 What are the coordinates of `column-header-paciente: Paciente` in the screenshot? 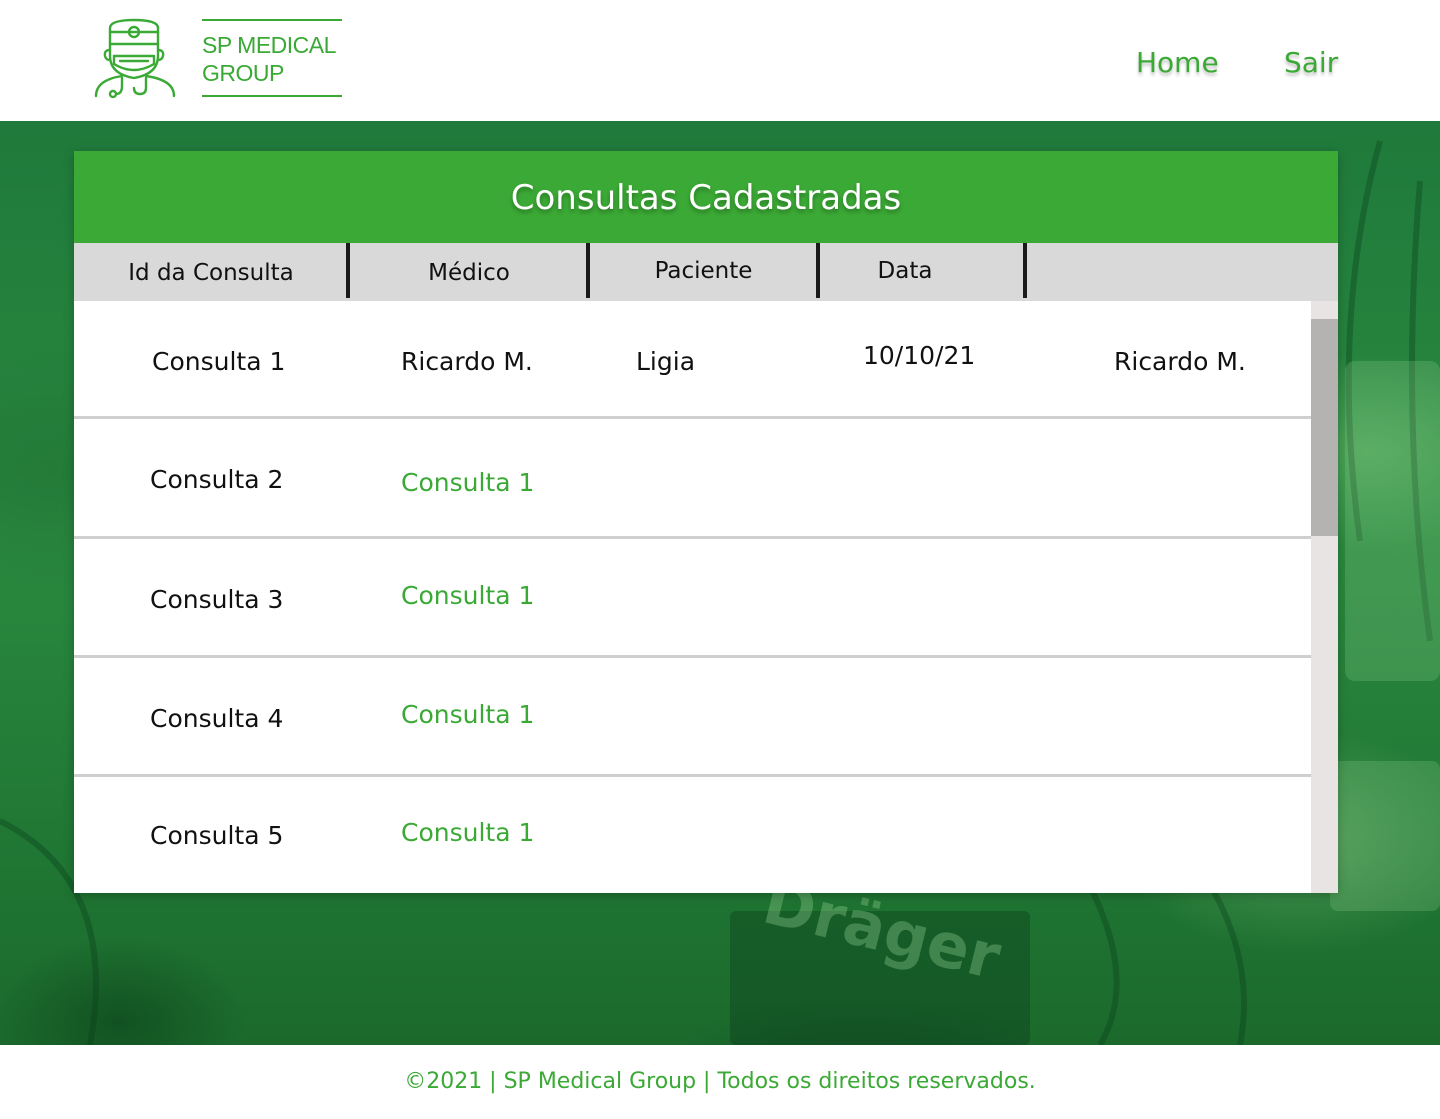 It's located at (703, 271).